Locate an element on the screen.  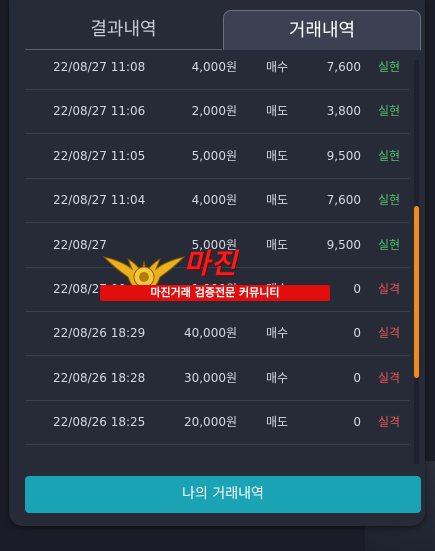
trade-amount: 20,000원 is located at coordinates (210, 422).